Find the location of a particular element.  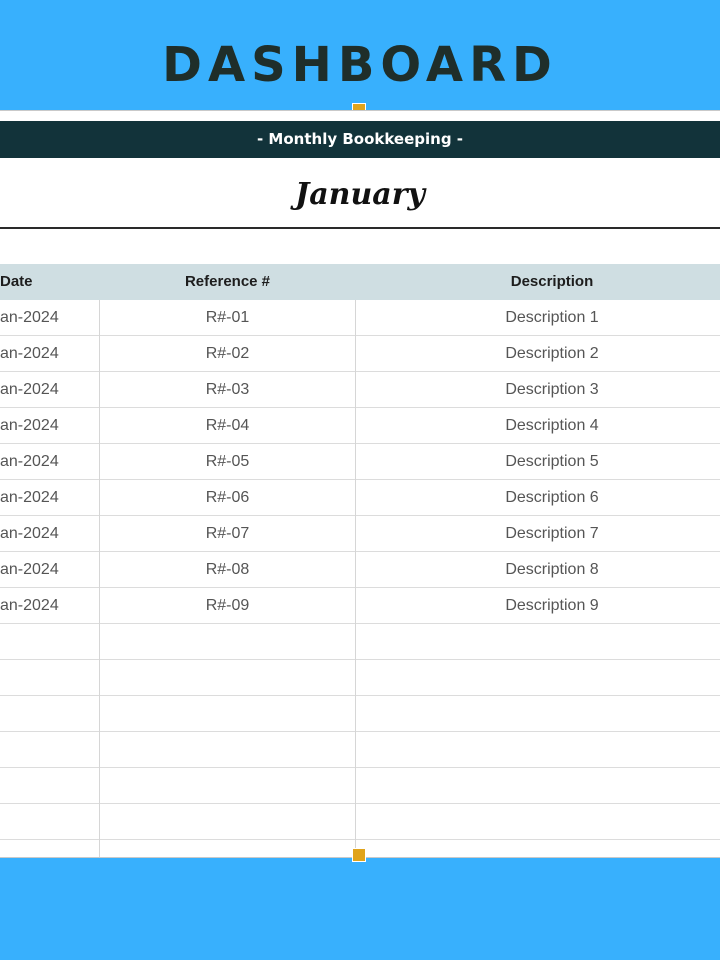

table-row: an-2024 R#-03 Description 3 is located at coordinates (360, 390).